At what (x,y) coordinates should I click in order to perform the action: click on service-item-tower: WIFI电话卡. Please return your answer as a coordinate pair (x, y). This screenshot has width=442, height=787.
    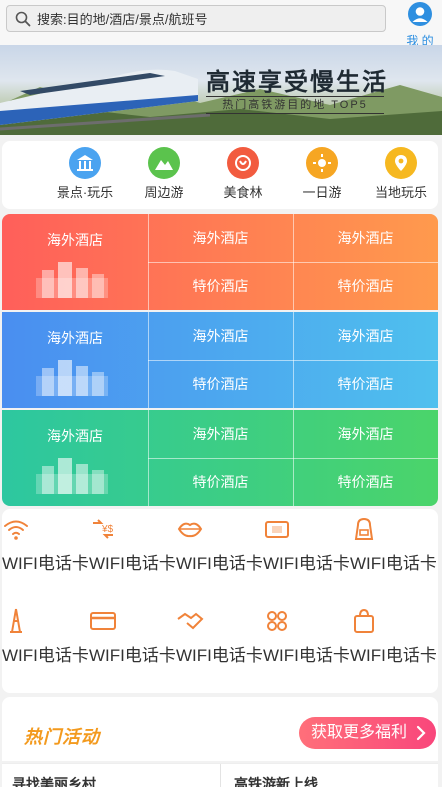
    Looking at the image, I should click on (45, 637).